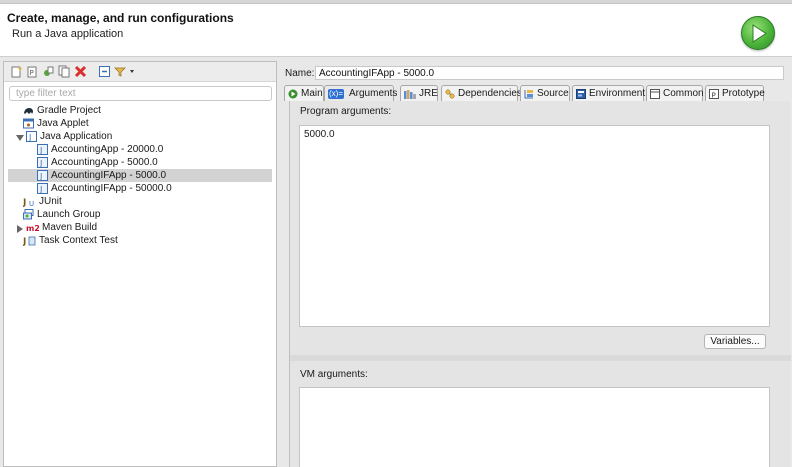 The image size is (792, 467). Describe the element at coordinates (48, 71) in the screenshot. I see `export-icon` at that location.